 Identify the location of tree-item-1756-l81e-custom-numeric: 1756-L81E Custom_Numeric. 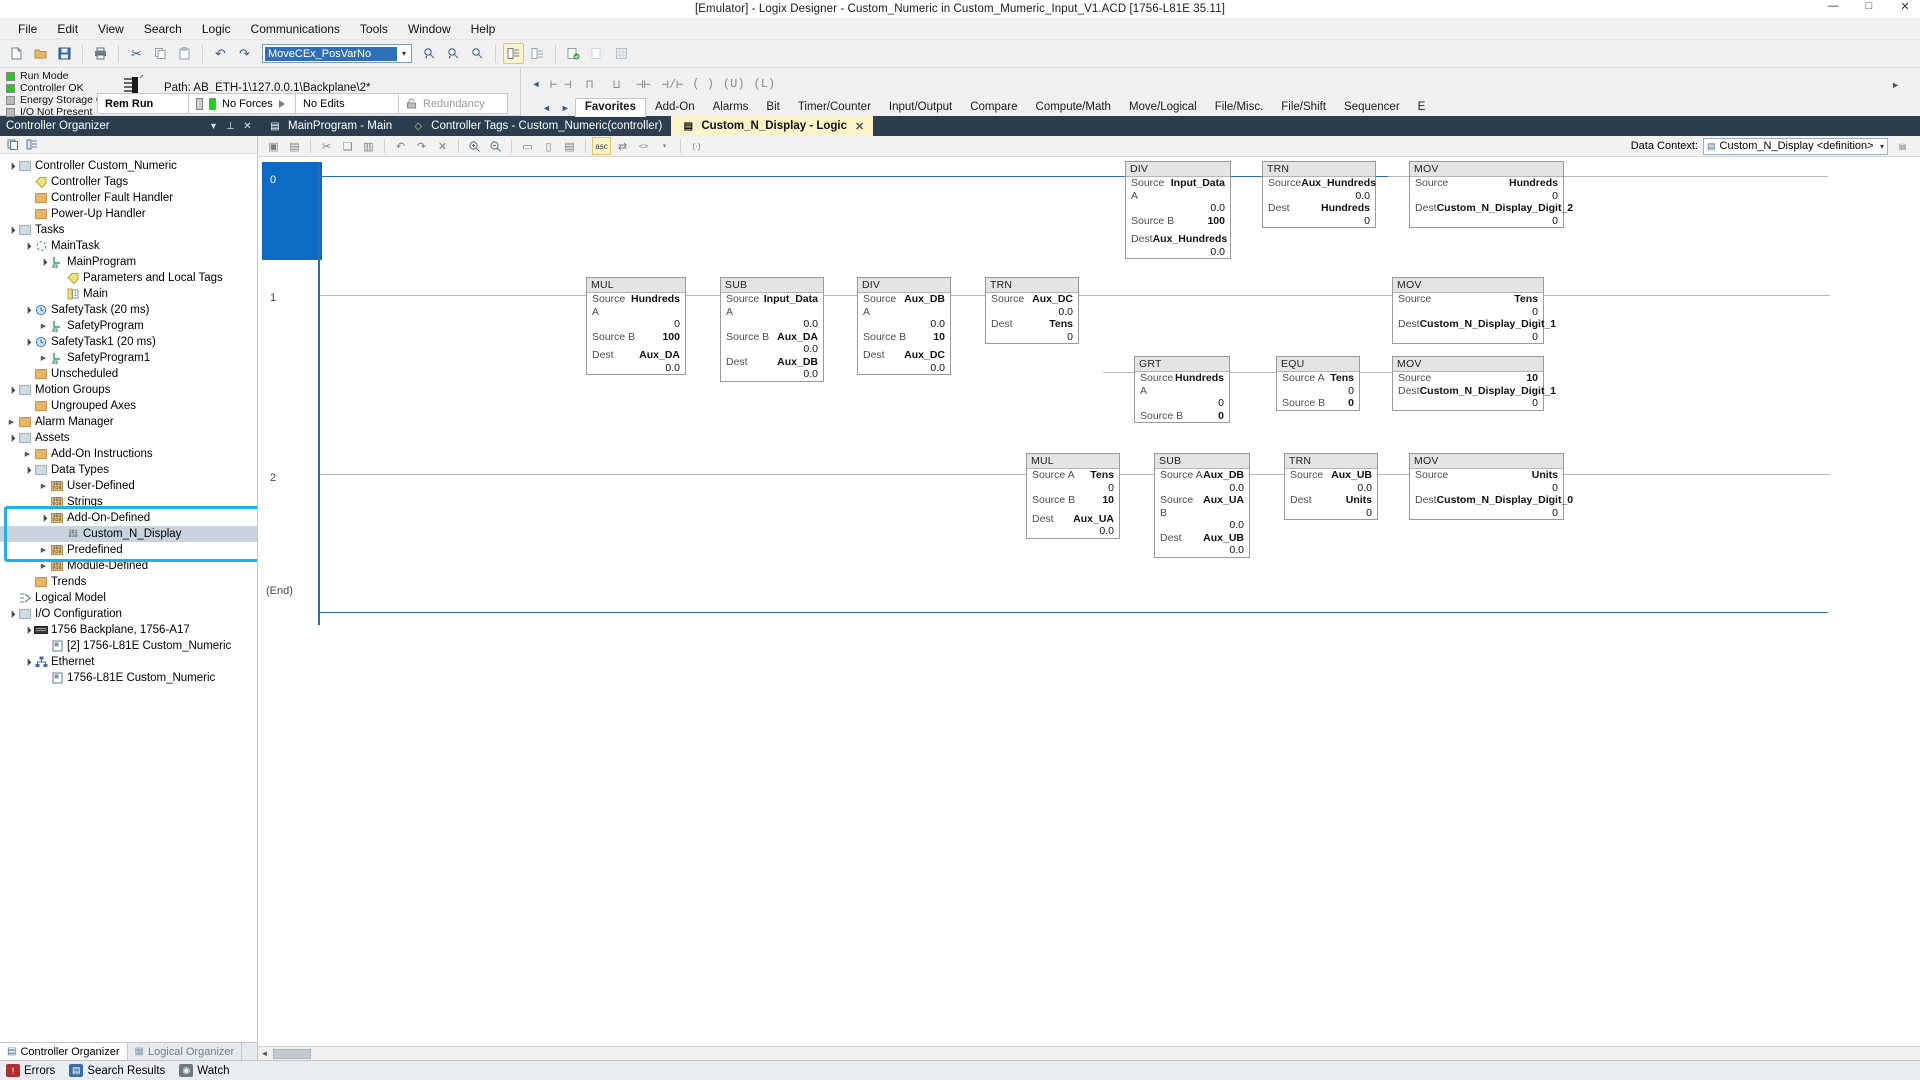
(128, 678).